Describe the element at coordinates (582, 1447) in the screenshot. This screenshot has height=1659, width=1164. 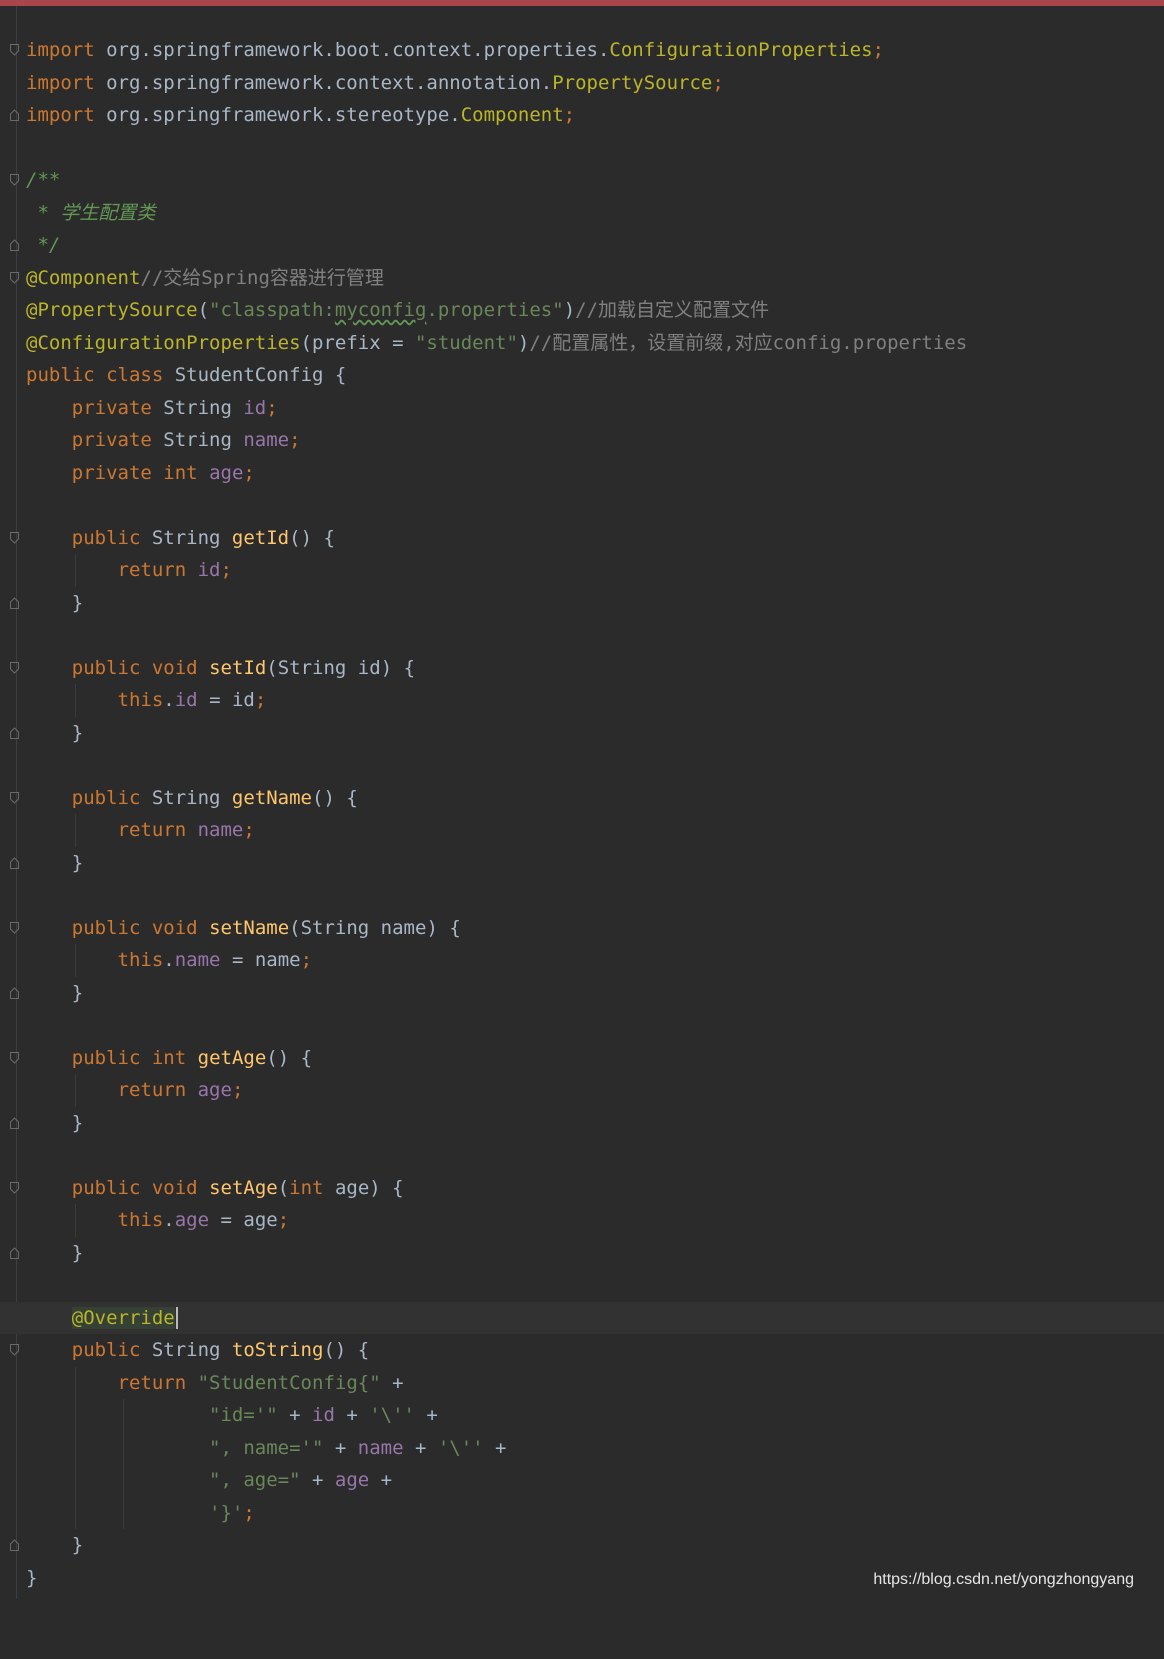
I see `code-line: ", name='" + name + '\'' +` at that location.